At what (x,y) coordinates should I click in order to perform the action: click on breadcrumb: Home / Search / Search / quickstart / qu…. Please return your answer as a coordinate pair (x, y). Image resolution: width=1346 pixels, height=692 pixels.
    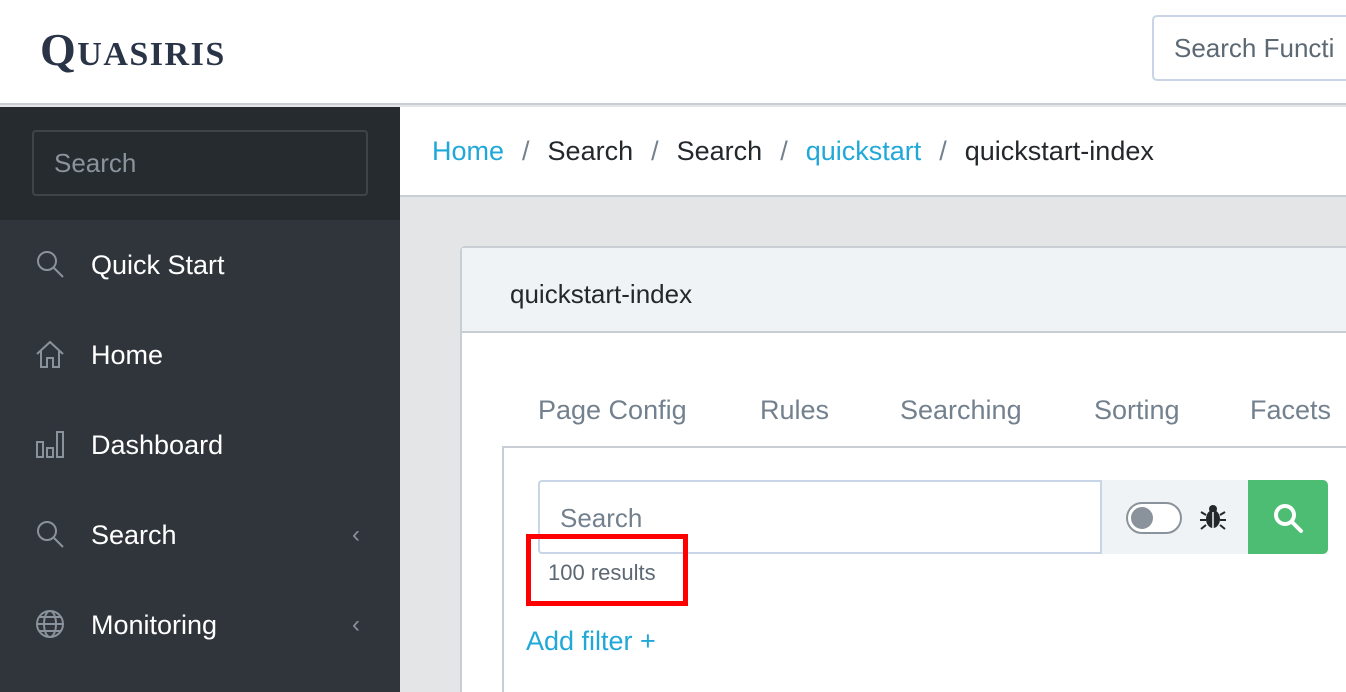
    Looking at the image, I should click on (873, 152).